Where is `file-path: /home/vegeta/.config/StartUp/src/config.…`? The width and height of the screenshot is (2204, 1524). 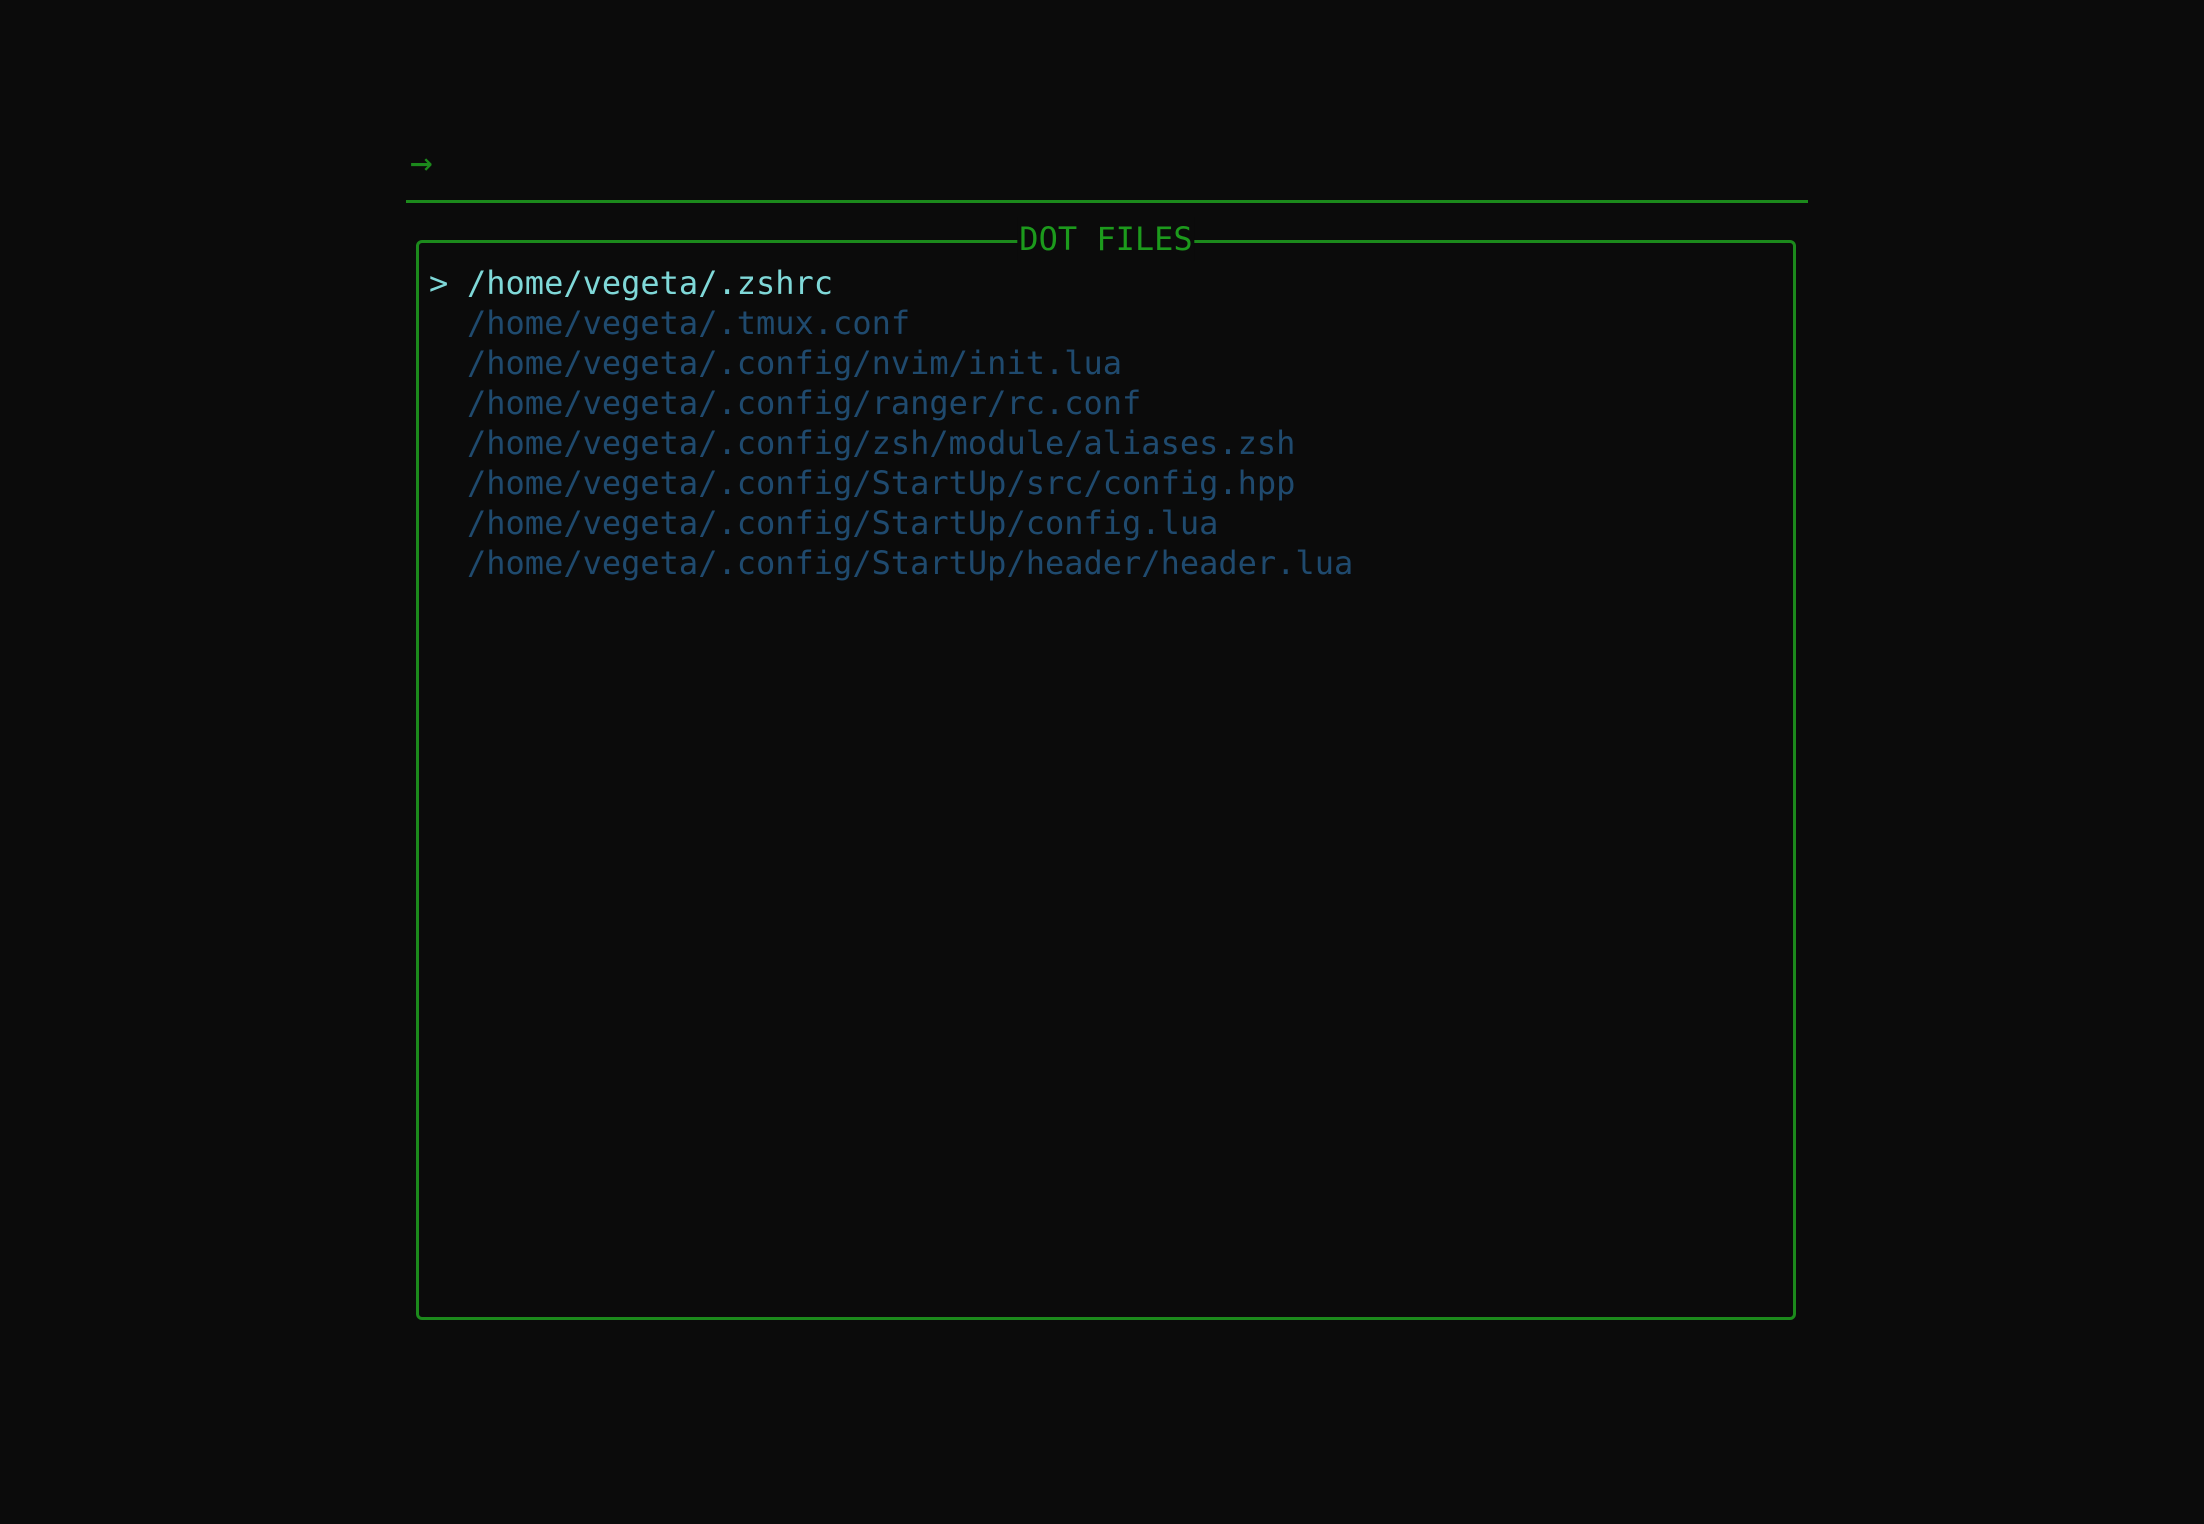 file-path: /home/vegeta/.config/StartUp/src/config.… is located at coordinates (881, 483).